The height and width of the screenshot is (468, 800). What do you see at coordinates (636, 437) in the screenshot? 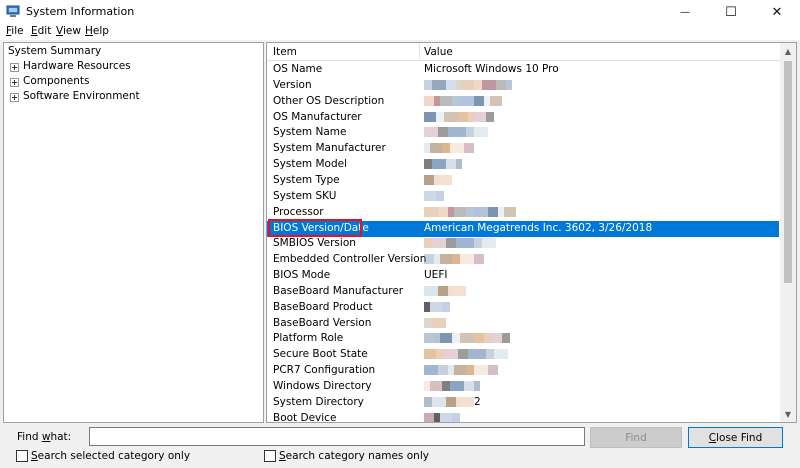
I see `find-button: Find` at bounding box center [636, 437].